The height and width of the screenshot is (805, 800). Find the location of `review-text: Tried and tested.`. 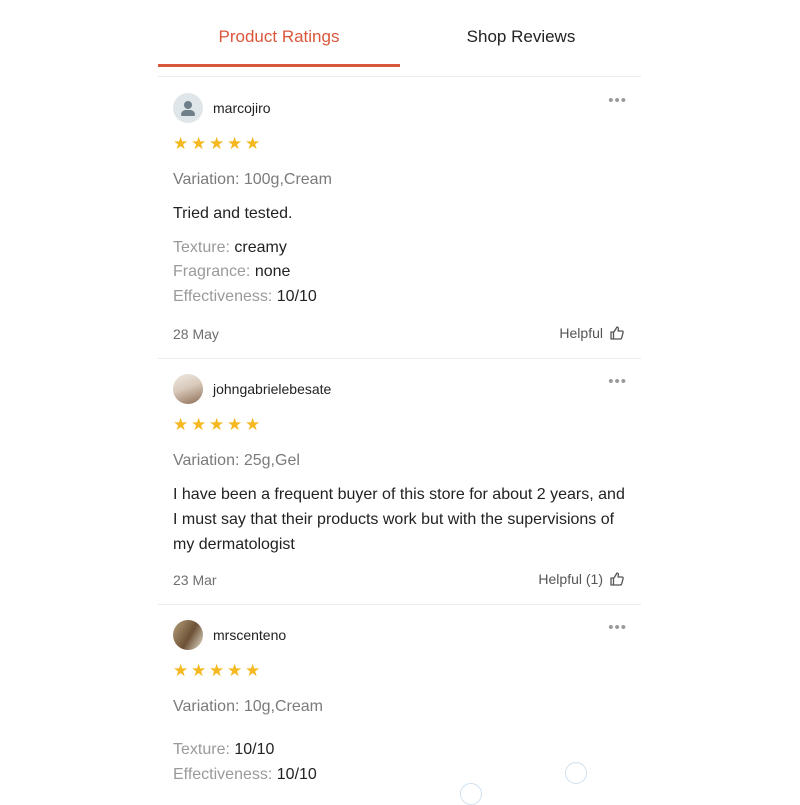

review-text: Tried and tested. is located at coordinates (233, 213).